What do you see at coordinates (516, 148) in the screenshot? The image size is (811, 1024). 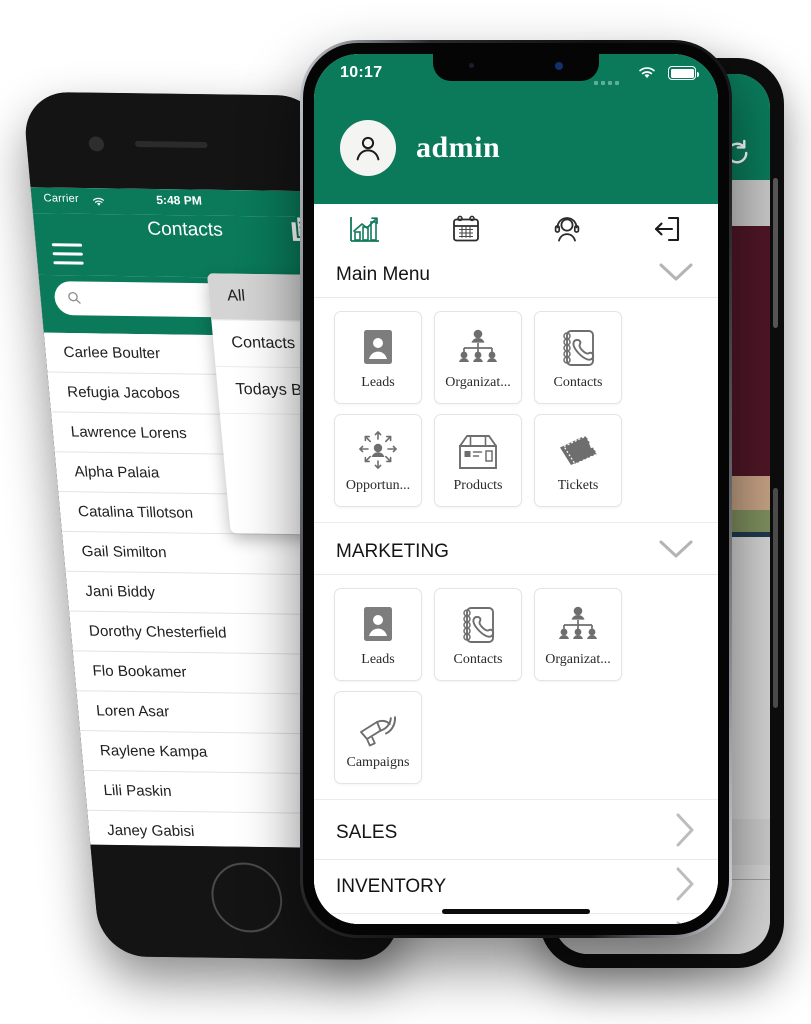 I see `user-header: admin` at bounding box center [516, 148].